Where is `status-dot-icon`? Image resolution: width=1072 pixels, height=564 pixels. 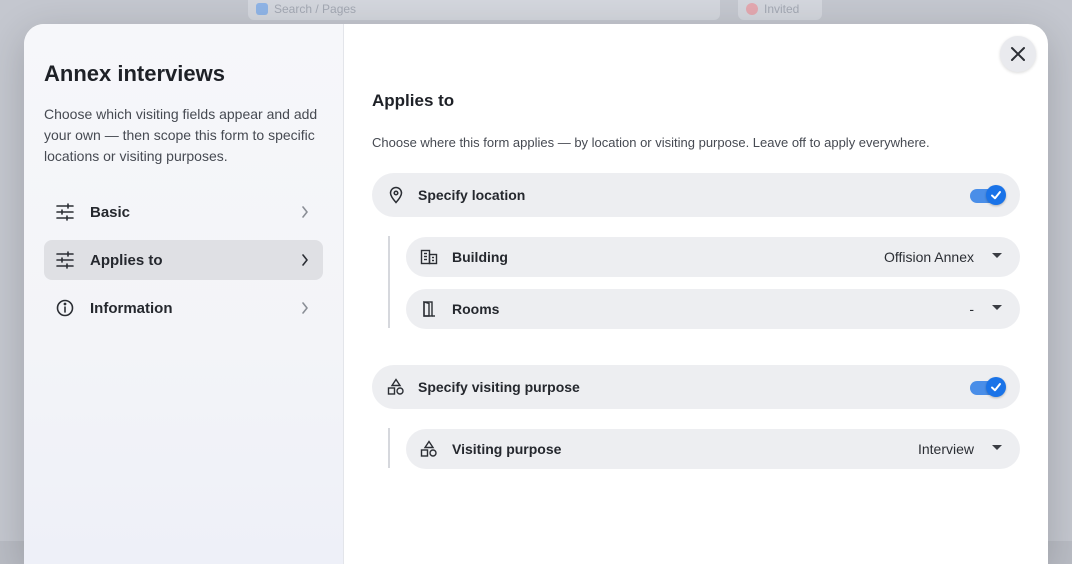
status-dot-icon is located at coordinates (752, 9).